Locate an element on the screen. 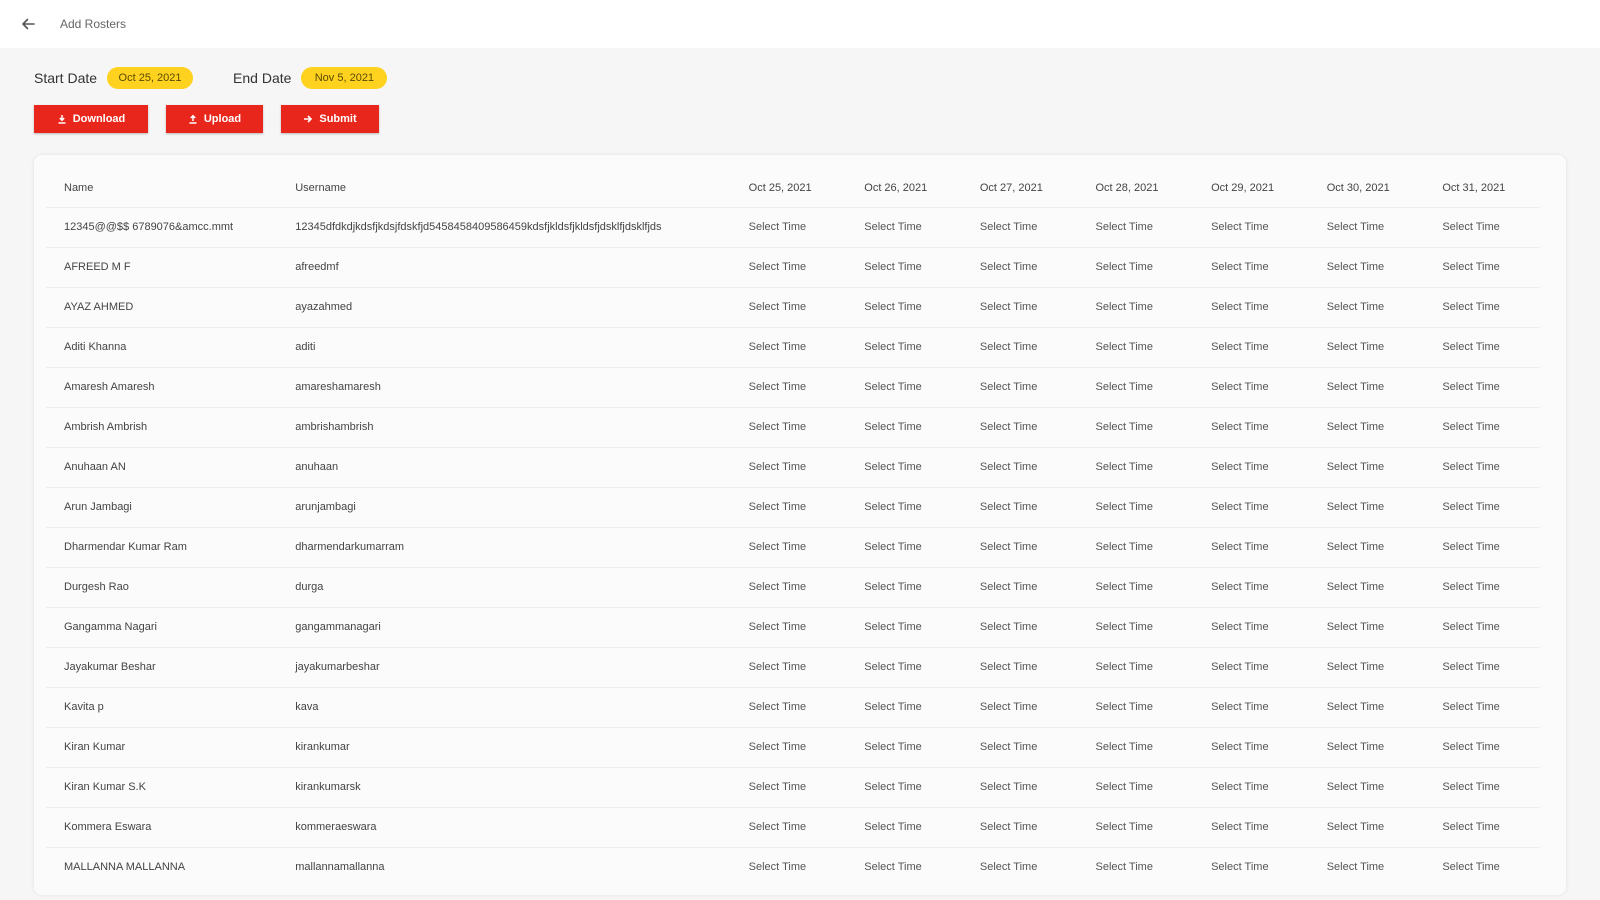 The image size is (1600, 900). end-date-chip: Nov 5, 2021 is located at coordinates (344, 78).